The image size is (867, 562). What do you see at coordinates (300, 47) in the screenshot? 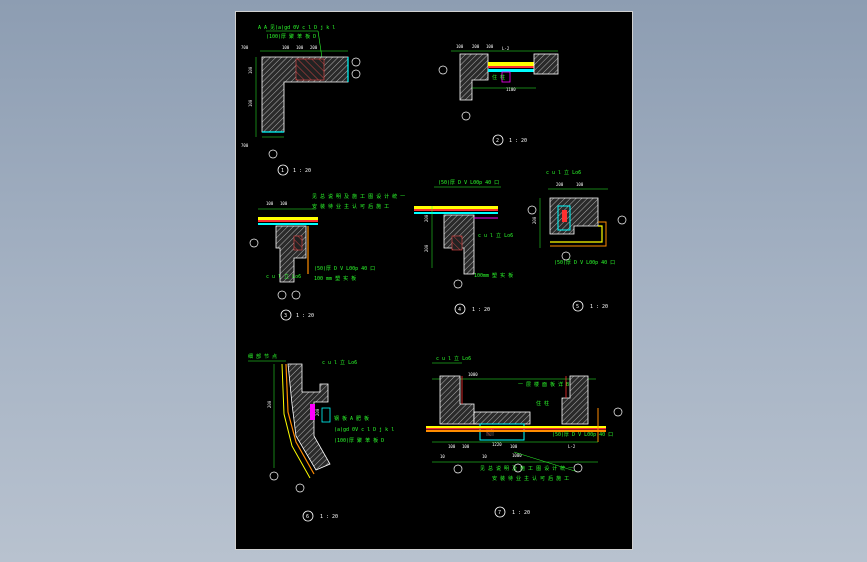
I see `detail-1-dim-3: 100` at bounding box center [300, 47].